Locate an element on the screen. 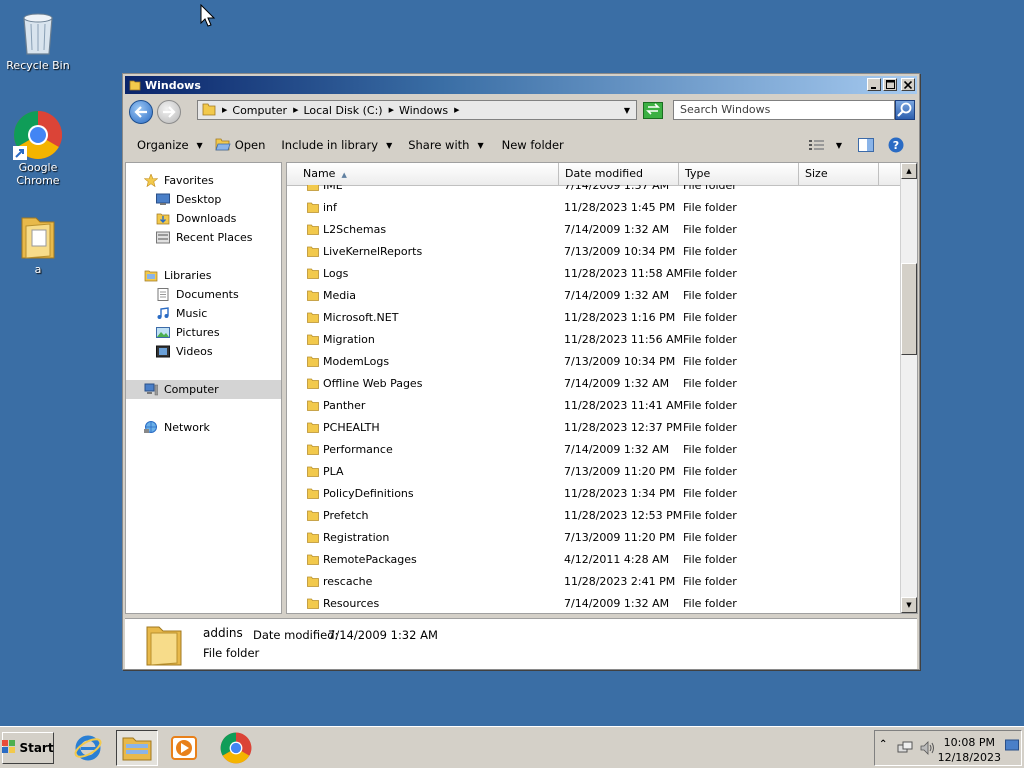  scroll-thumb is located at coordinates (909, 309).